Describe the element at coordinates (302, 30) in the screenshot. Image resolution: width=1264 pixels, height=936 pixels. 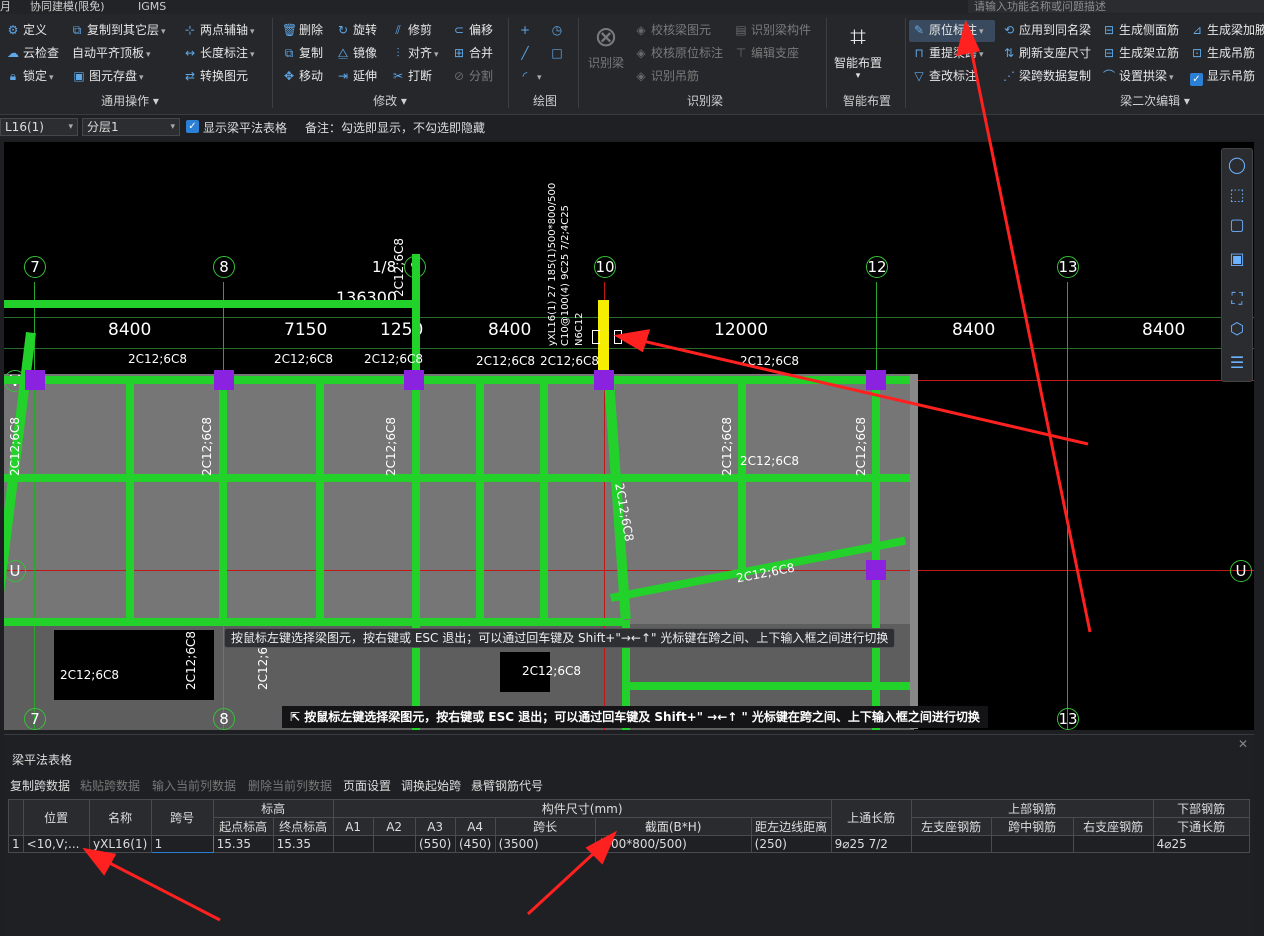
I see `delete-button: 🗑︎ 删除` at that location.